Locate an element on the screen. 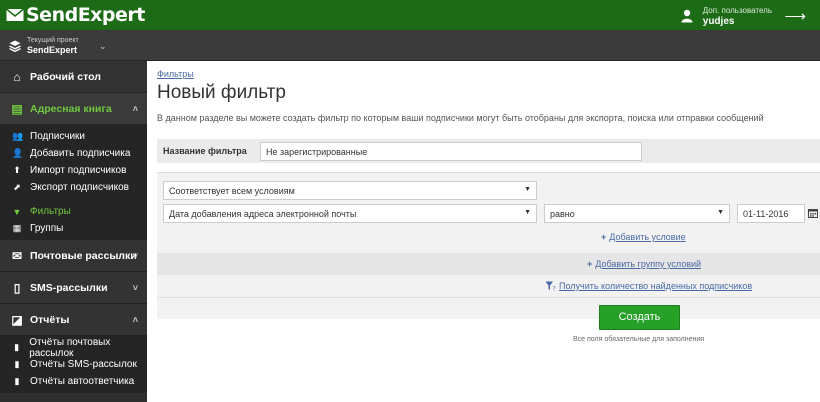  top-bar: SendExpert Доп. пользователь yudjes ⟶ is located at coordinates (410, 15).